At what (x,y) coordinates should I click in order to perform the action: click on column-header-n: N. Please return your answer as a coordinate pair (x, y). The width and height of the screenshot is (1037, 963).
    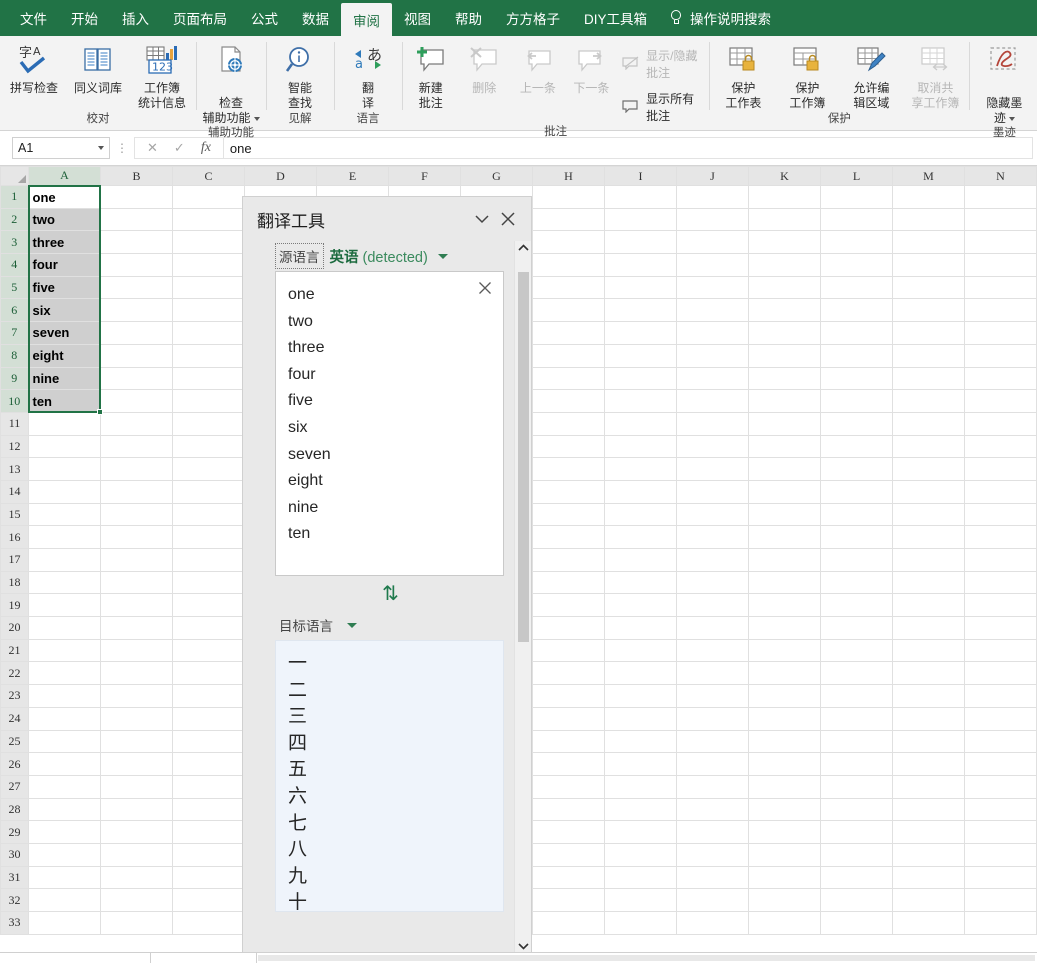
    Looking at the image, I should click on (1000, 176).